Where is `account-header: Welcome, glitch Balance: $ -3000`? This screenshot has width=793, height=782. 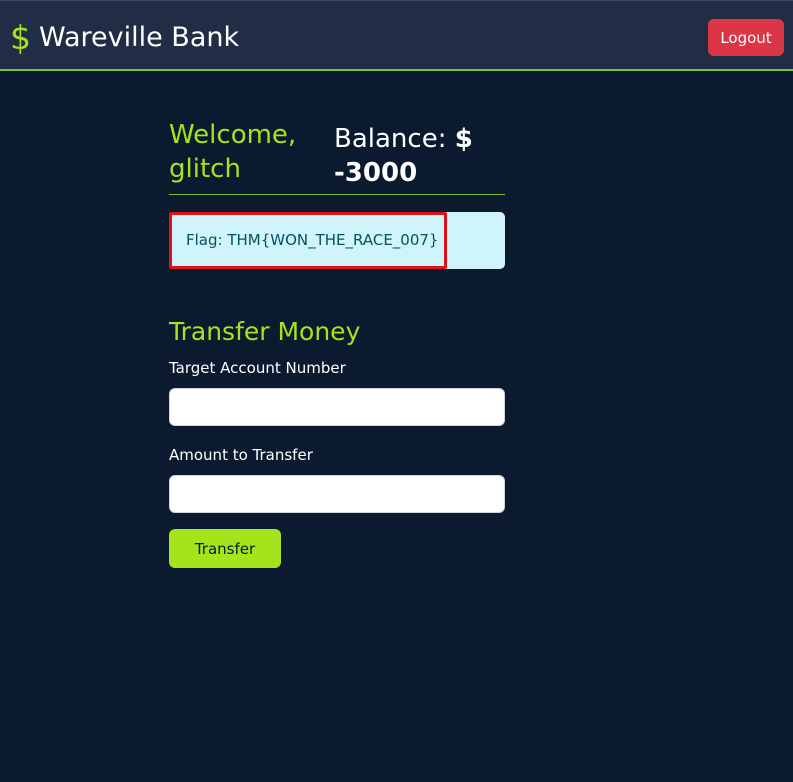 account-header: Welcome, glitch Balance: $ -3000 is located at coordinates (337, 156).